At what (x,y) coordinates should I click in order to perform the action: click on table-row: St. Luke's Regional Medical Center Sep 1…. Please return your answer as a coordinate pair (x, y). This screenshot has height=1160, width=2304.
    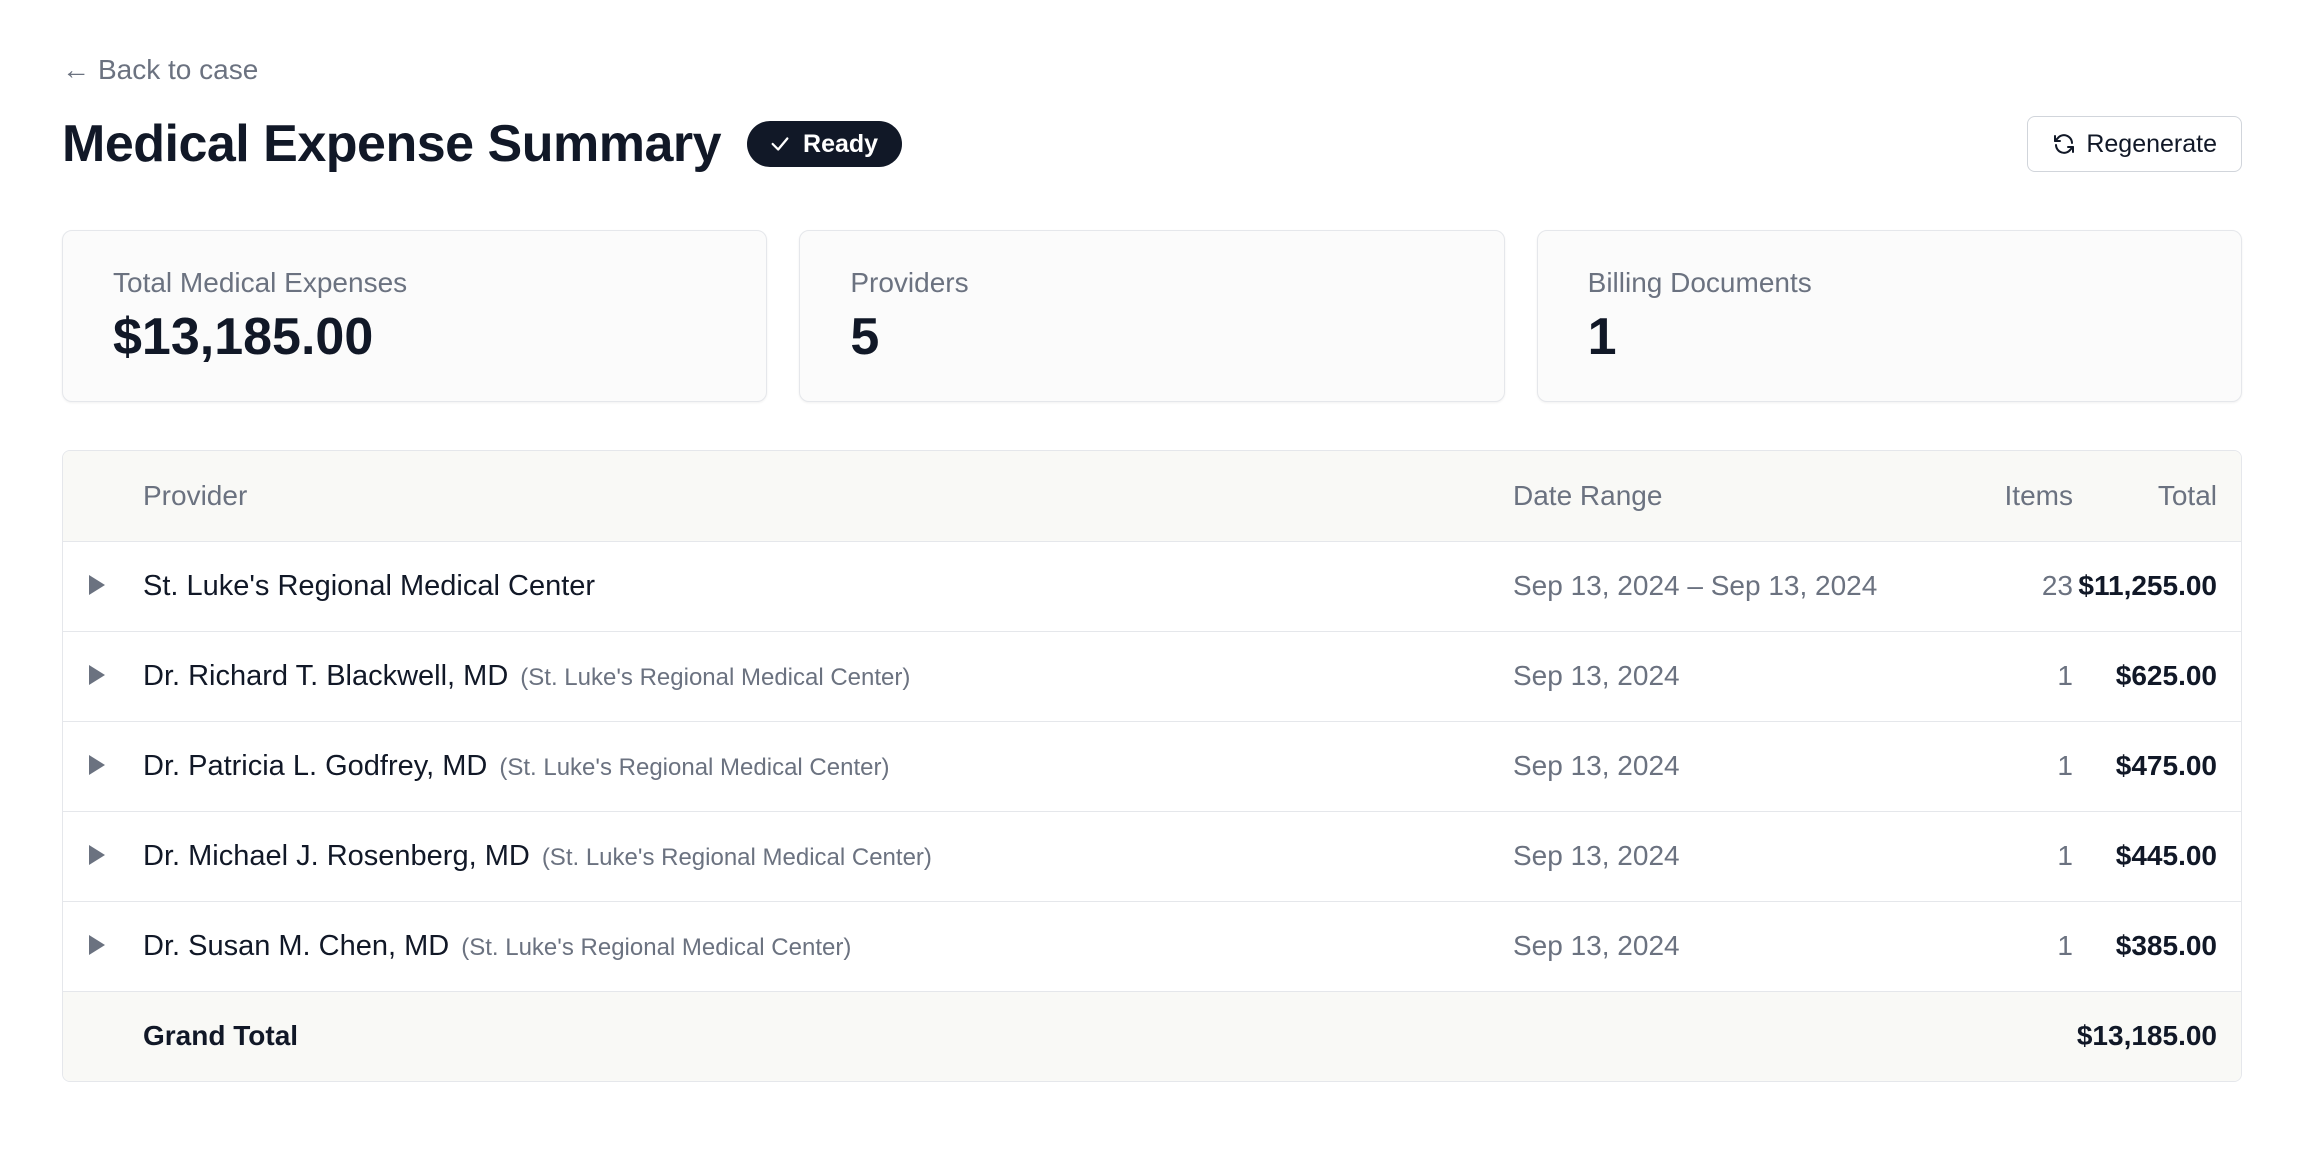
    Looking at the image, I should click on (1152, 586).